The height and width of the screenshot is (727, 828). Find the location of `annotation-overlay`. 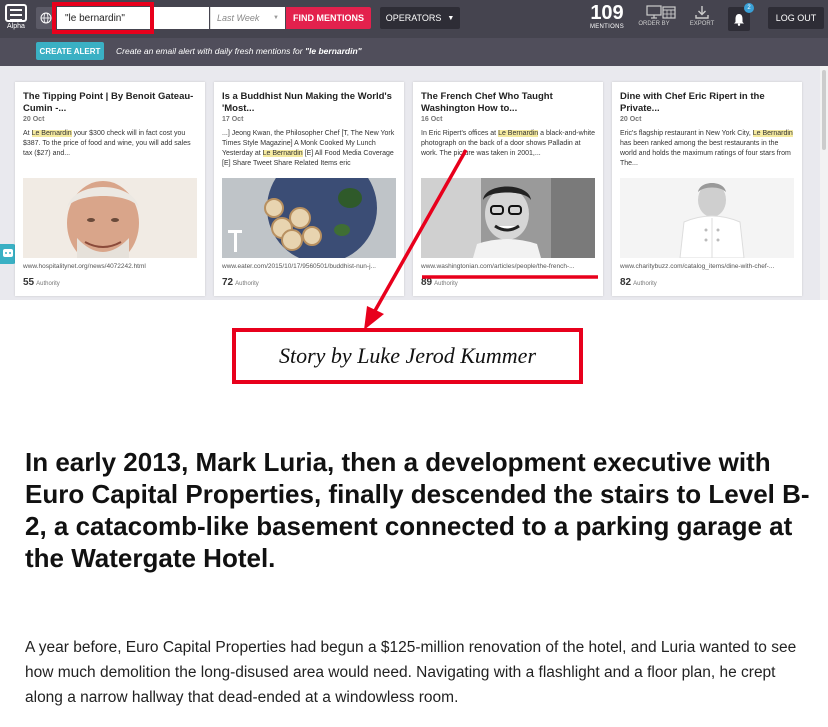

annotation-overlay is located at coordinates (481, 239).